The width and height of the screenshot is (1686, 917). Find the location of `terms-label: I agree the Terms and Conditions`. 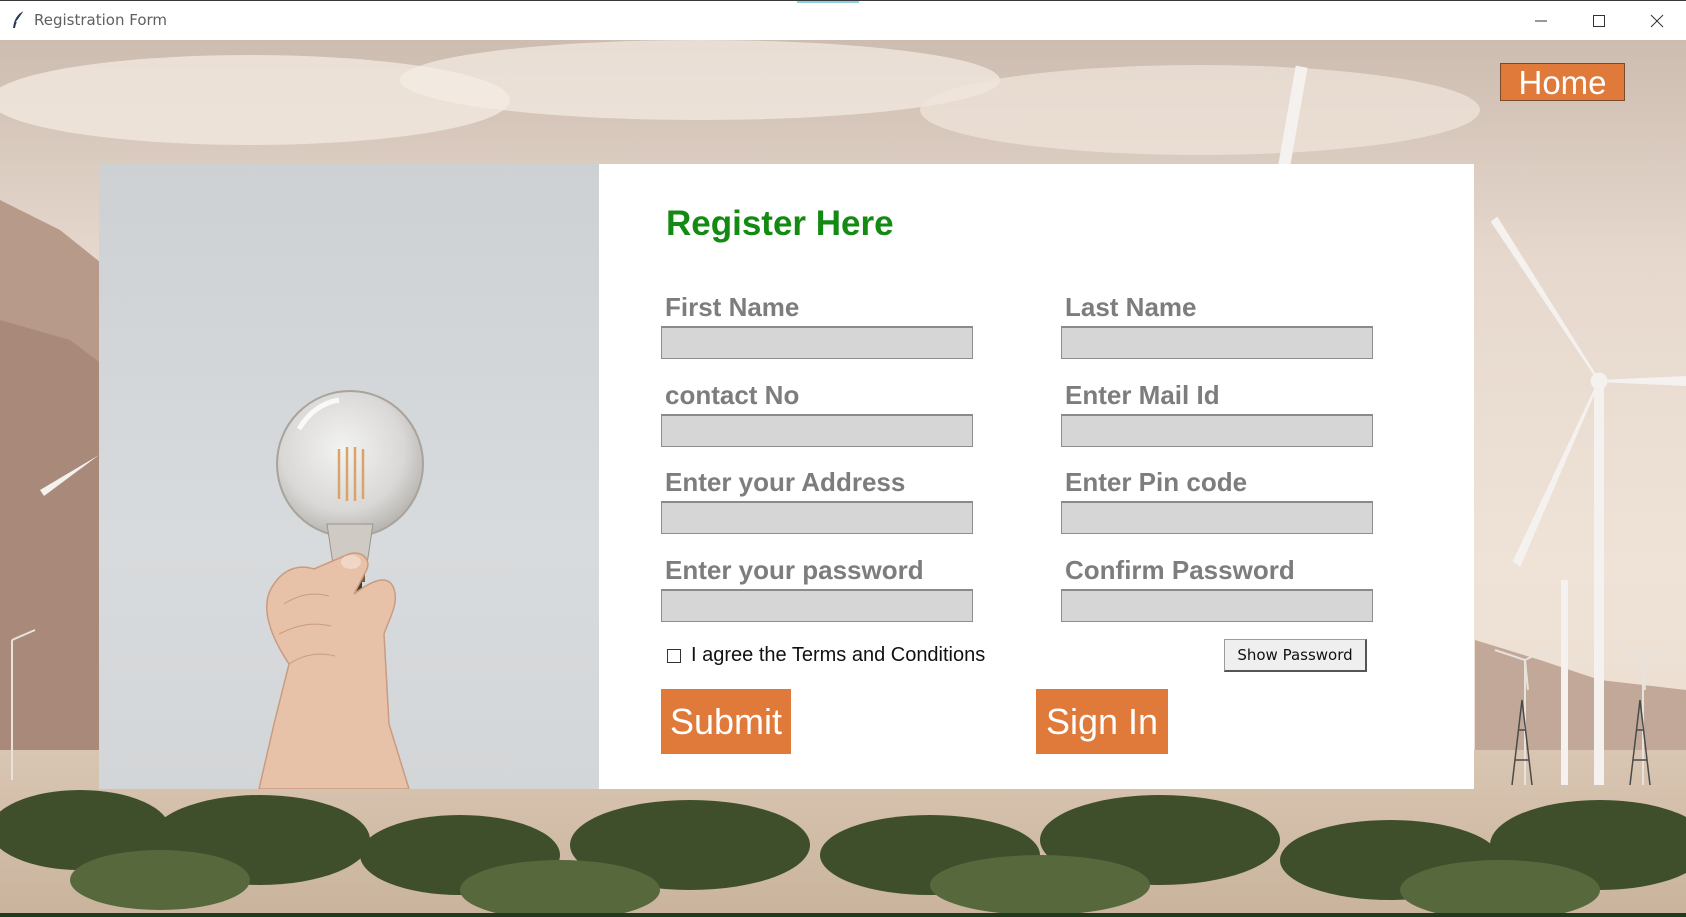

terms-label: I agree the Terms and Conditions is located at coordinates (838, 655).